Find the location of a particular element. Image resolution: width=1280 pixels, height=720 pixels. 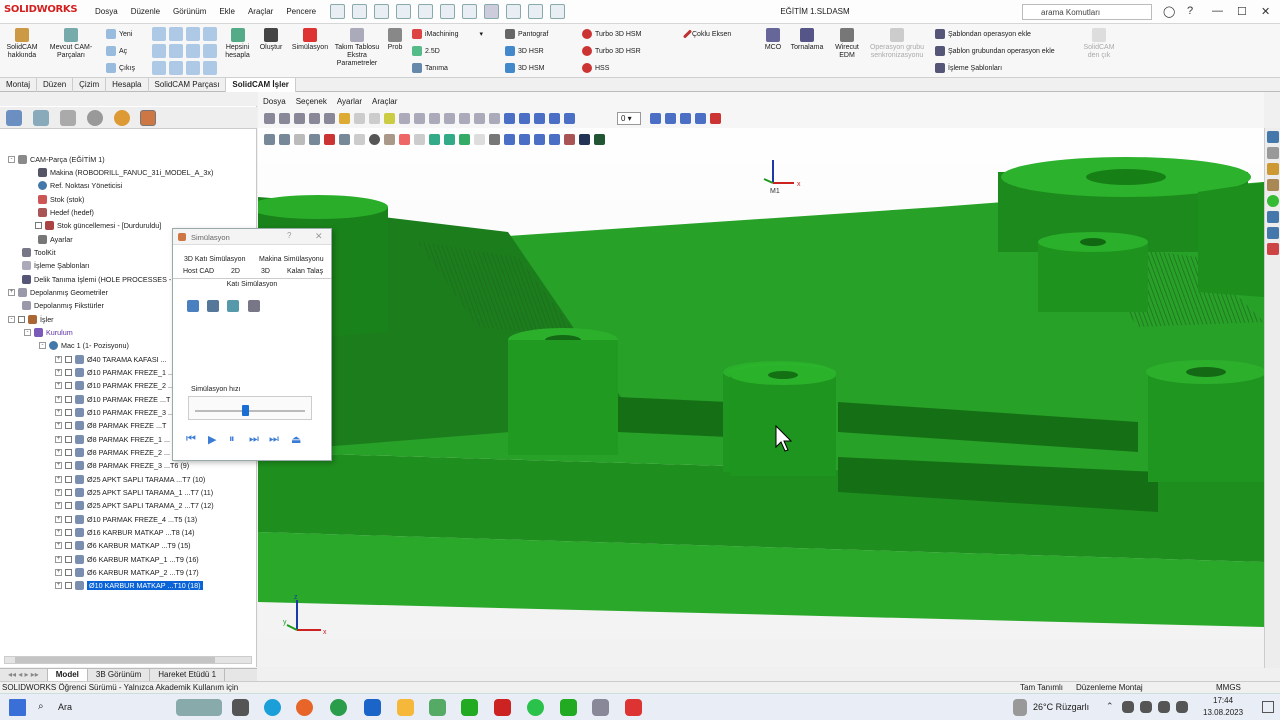

chrome-icon is located at coordinates (338, 707).